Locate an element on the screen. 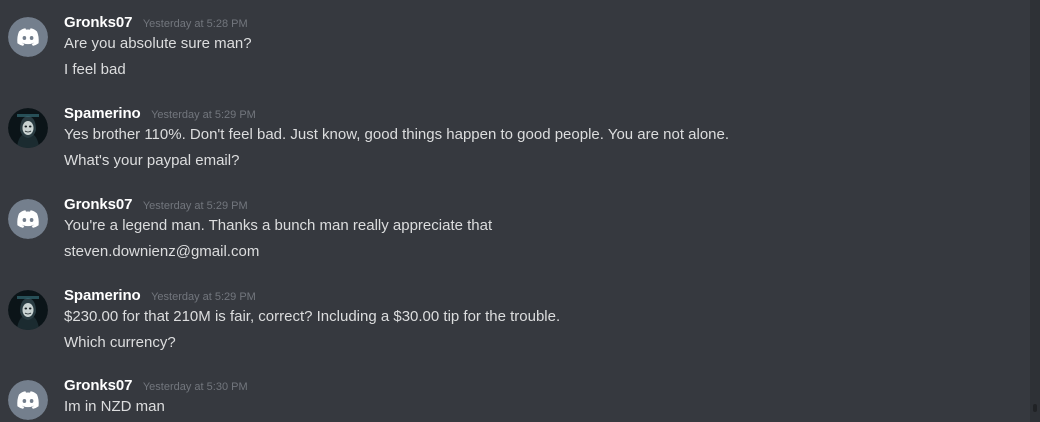 Image resolution: width=1040 pixels, height=422 pixels. scrollbar is located at coordinates (1035, 211).